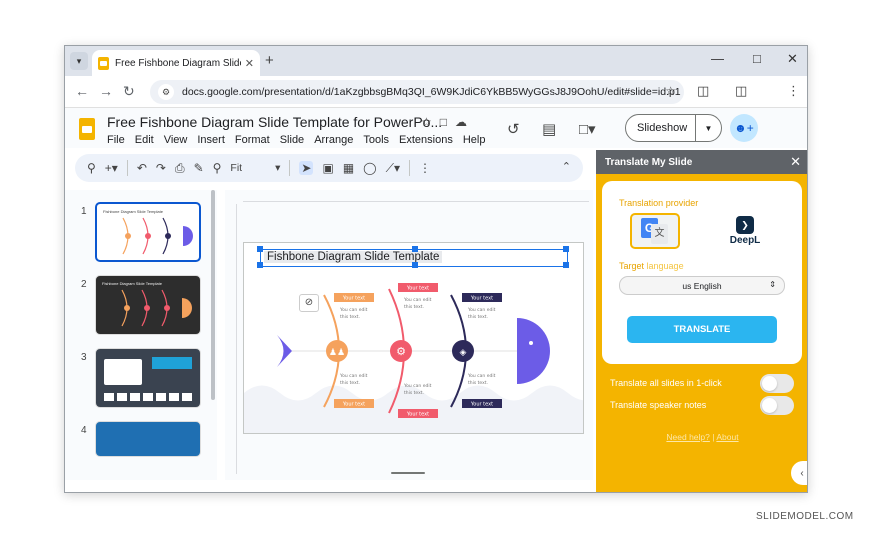  What do you see at coordinates (687, 437) in the screenshot?
I see `need-help-link: Need help?` at bounding box center [687, 437].